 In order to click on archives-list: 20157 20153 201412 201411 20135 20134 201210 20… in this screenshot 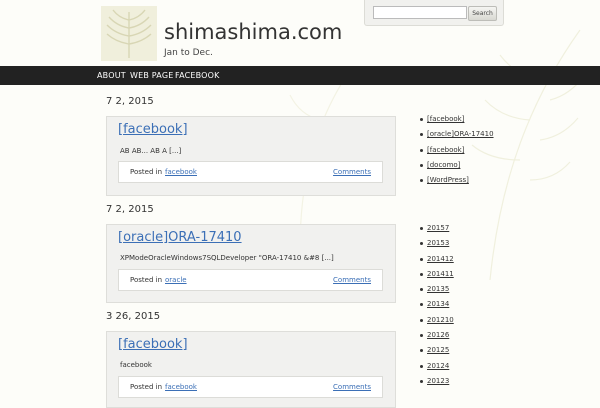, I will do `click(437, 308)`.